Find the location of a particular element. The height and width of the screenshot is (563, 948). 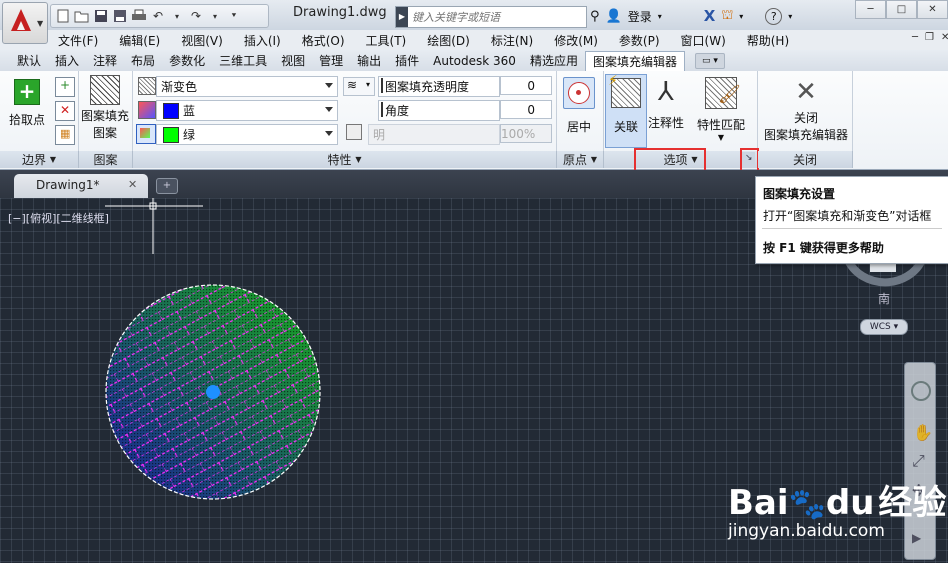

transparency-type-dropdown: ≋ ▾ is located at coordinates (359, 86).